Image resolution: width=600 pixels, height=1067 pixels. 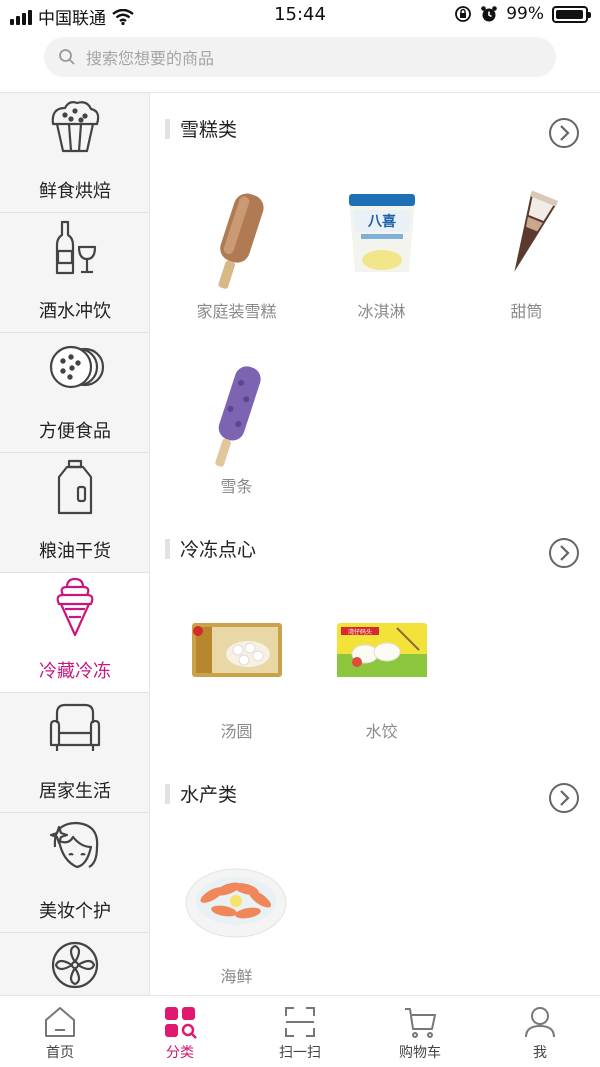 I want to click on tab-cart: 购物车, so click(x=420, y=1031).